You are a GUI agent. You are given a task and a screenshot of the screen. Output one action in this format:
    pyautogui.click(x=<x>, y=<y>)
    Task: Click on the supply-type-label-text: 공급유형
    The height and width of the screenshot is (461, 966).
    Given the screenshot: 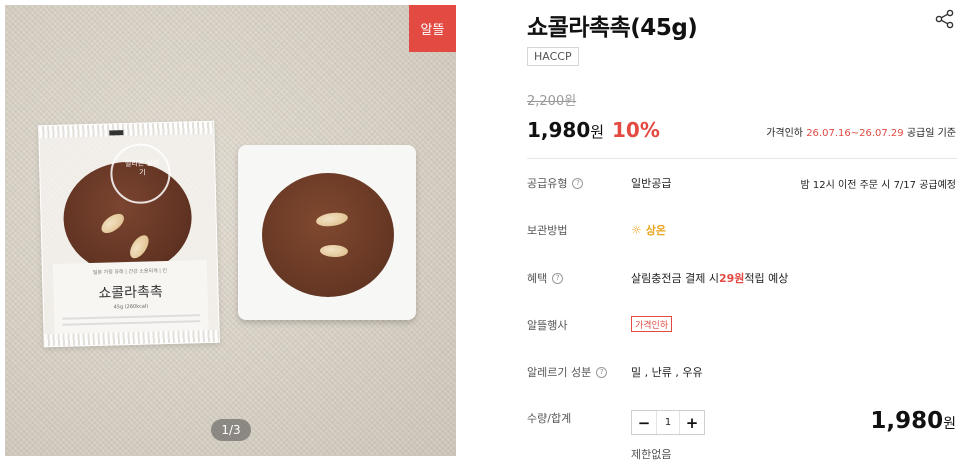 What is the action you would take?
    pyautogui.click(x=547, y=183)
    